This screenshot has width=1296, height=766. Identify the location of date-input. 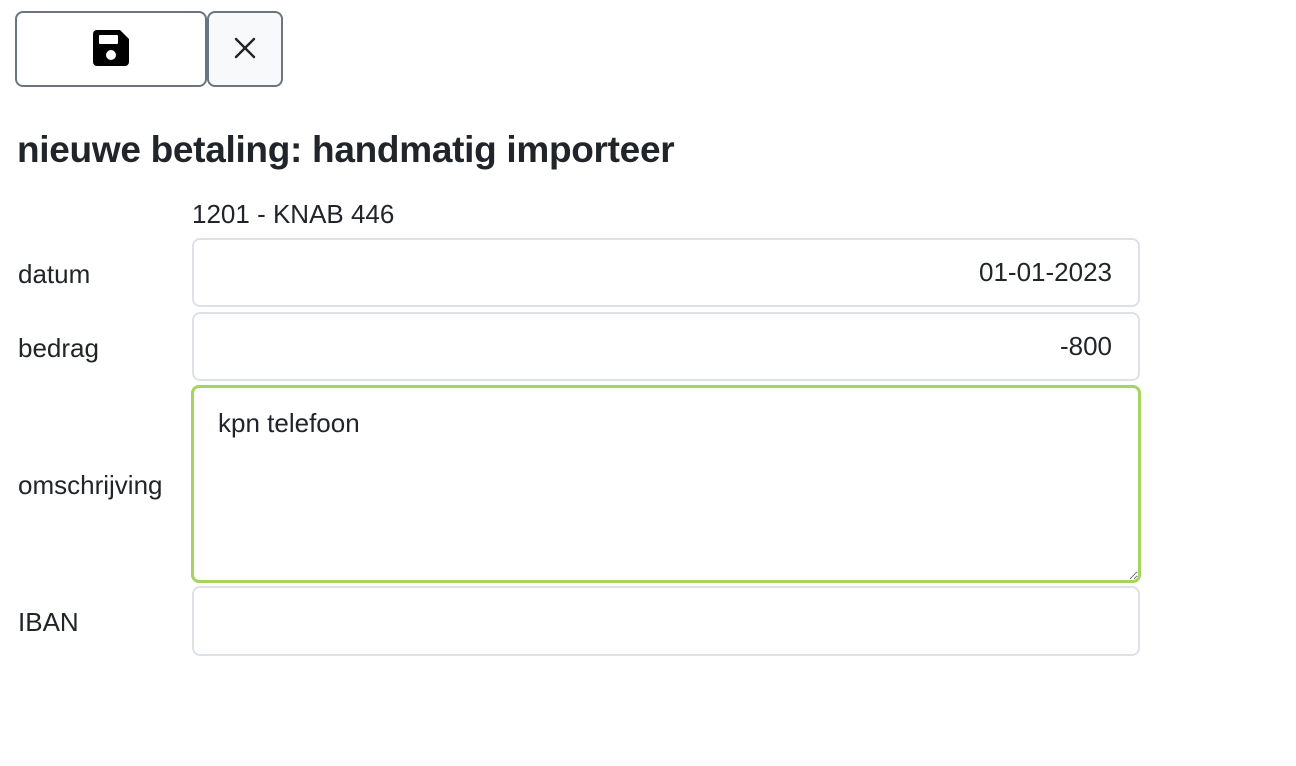
(666, 272).